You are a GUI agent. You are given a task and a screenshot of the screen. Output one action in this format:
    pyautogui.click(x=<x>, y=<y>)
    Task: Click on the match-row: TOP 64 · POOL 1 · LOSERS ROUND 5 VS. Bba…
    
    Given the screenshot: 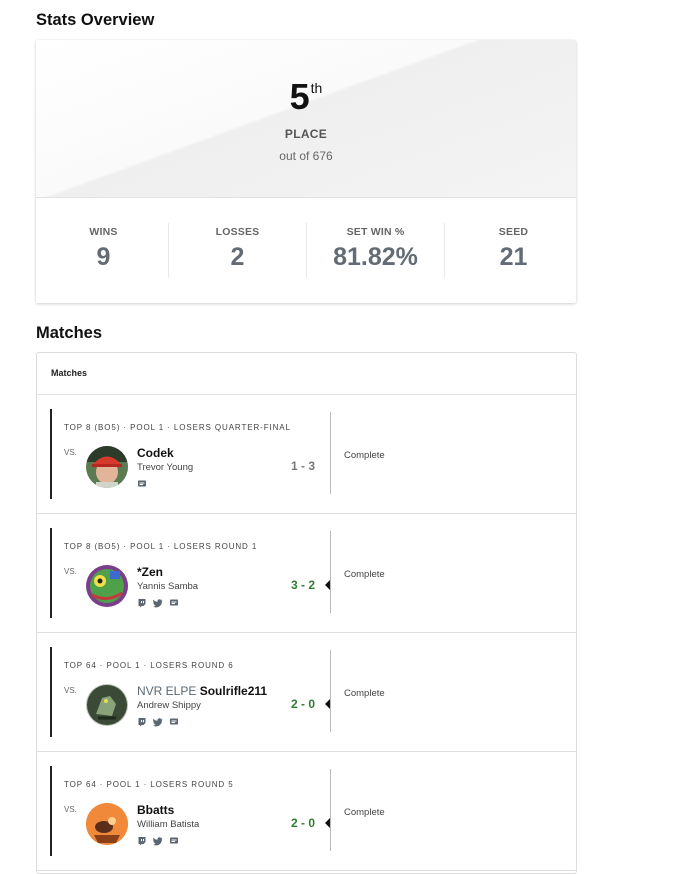 What is the action you would take?
    pyautogui.click(x=306, y=811)
    